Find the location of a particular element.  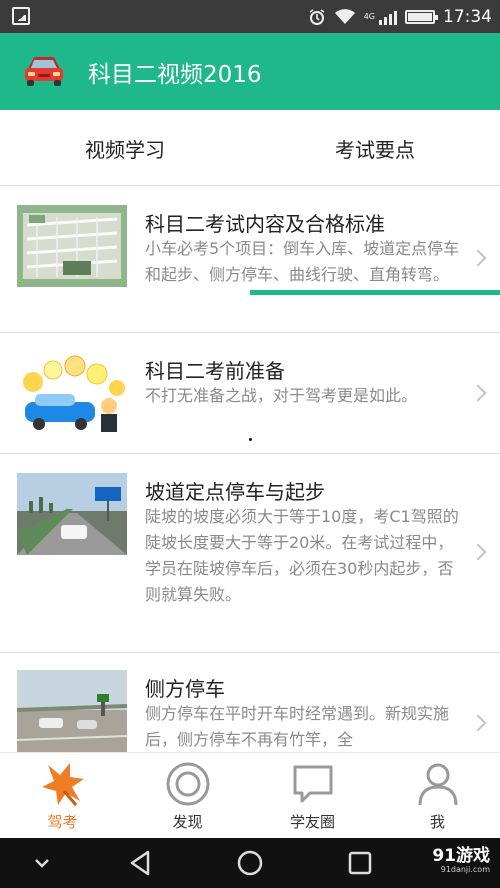

battery-icon is located at coordinates (421, 16).